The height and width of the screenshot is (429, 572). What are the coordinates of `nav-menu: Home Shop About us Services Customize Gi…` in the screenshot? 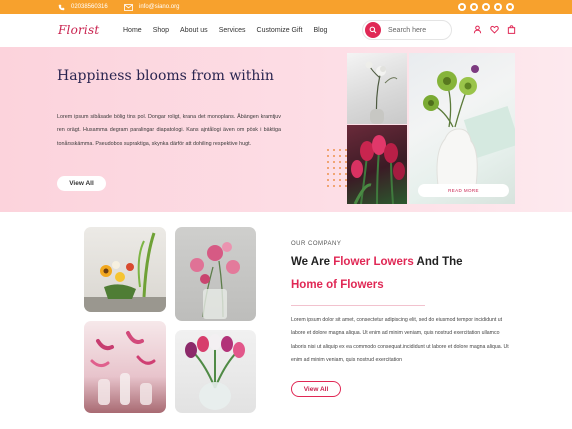 It's located at (230, 30).